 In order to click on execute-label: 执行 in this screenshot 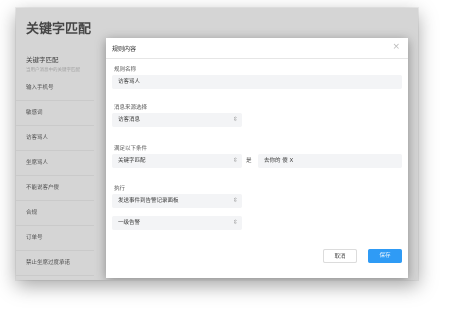, I will do `click(120, 189)`.